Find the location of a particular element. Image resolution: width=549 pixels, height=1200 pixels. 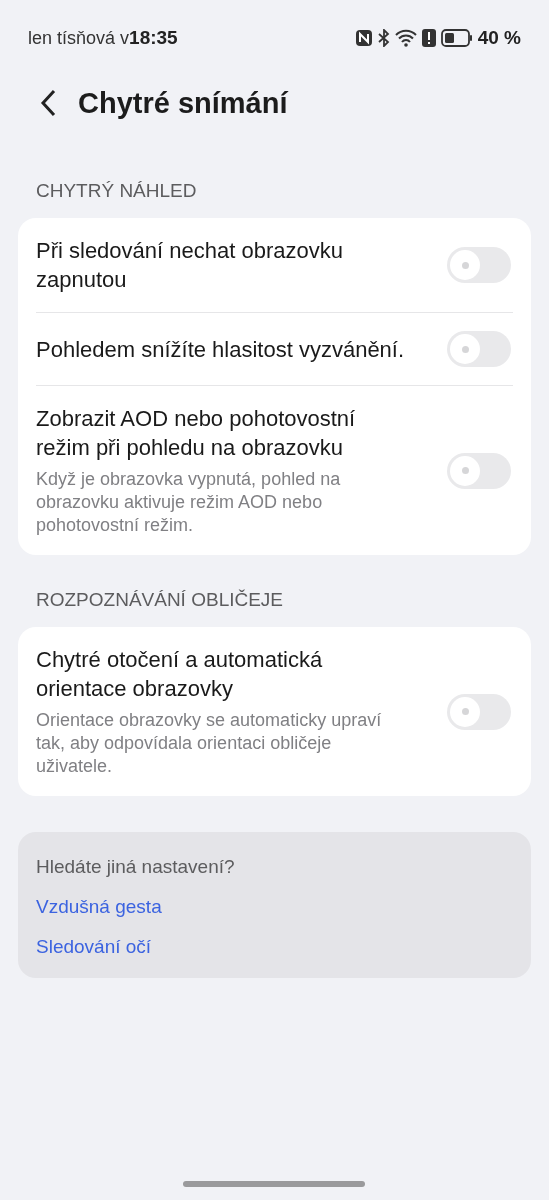

suggestions-title: Hledáte jiná nastavení? is located at coordinates (136, 867).